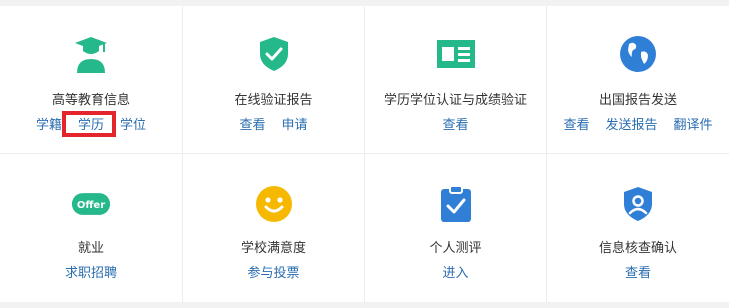 The width and height of the screenshot is (729, 308). I want to click on link-job-search: 求职招聘, so click(91, 271).